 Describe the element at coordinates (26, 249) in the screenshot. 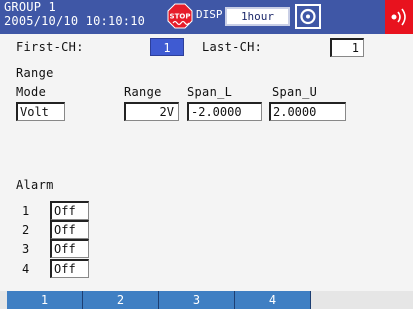

I see `alarm-number: 3` at that location.